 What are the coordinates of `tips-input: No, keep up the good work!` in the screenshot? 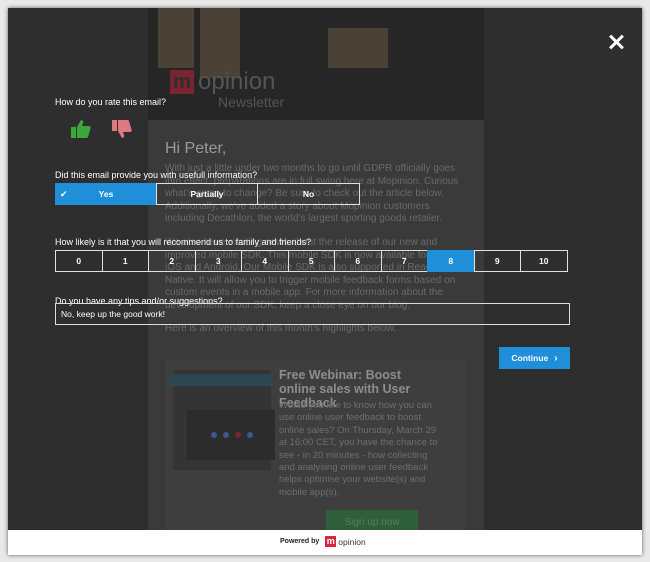 It's located at (312, 314).